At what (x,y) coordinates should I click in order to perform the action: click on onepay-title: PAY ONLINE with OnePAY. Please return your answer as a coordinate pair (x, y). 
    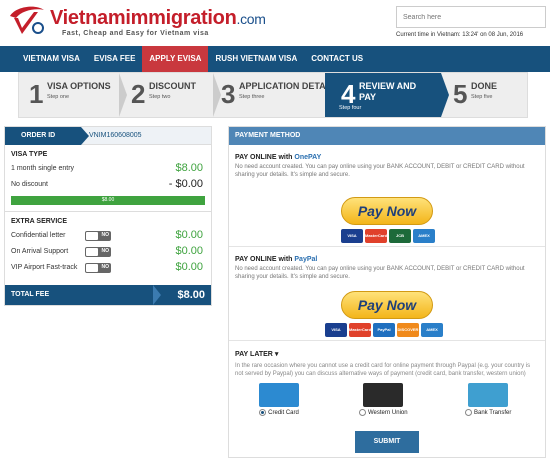
    Looking at the image, I should click on (387, 153).